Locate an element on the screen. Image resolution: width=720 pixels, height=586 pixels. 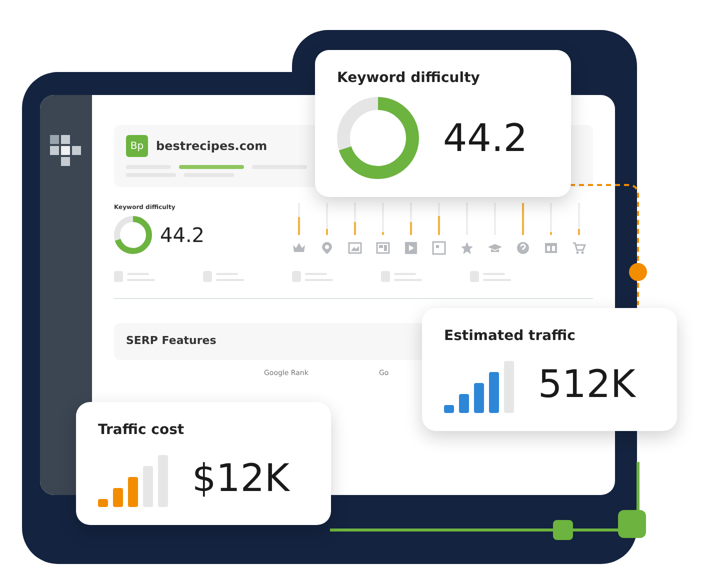
cart-icon is located at coordinates (579, 248).